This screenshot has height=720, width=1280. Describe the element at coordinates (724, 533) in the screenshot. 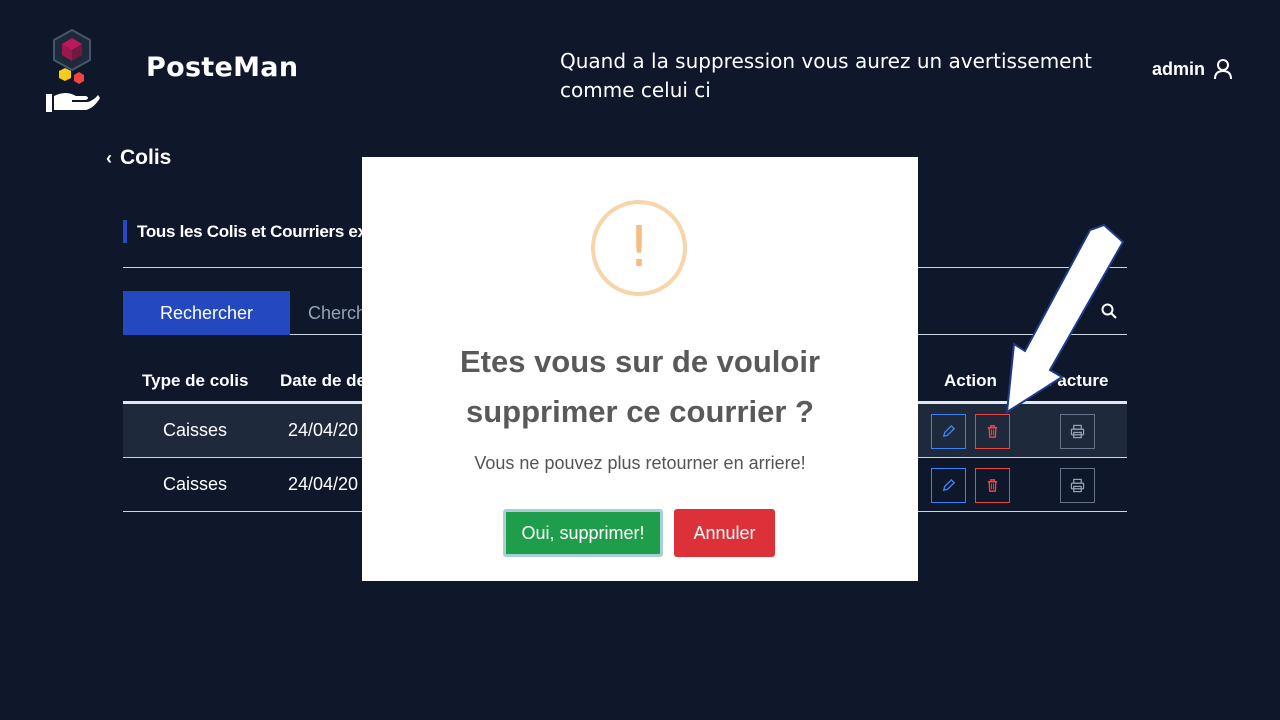

I see `cancel-button: Annuler` at that location.